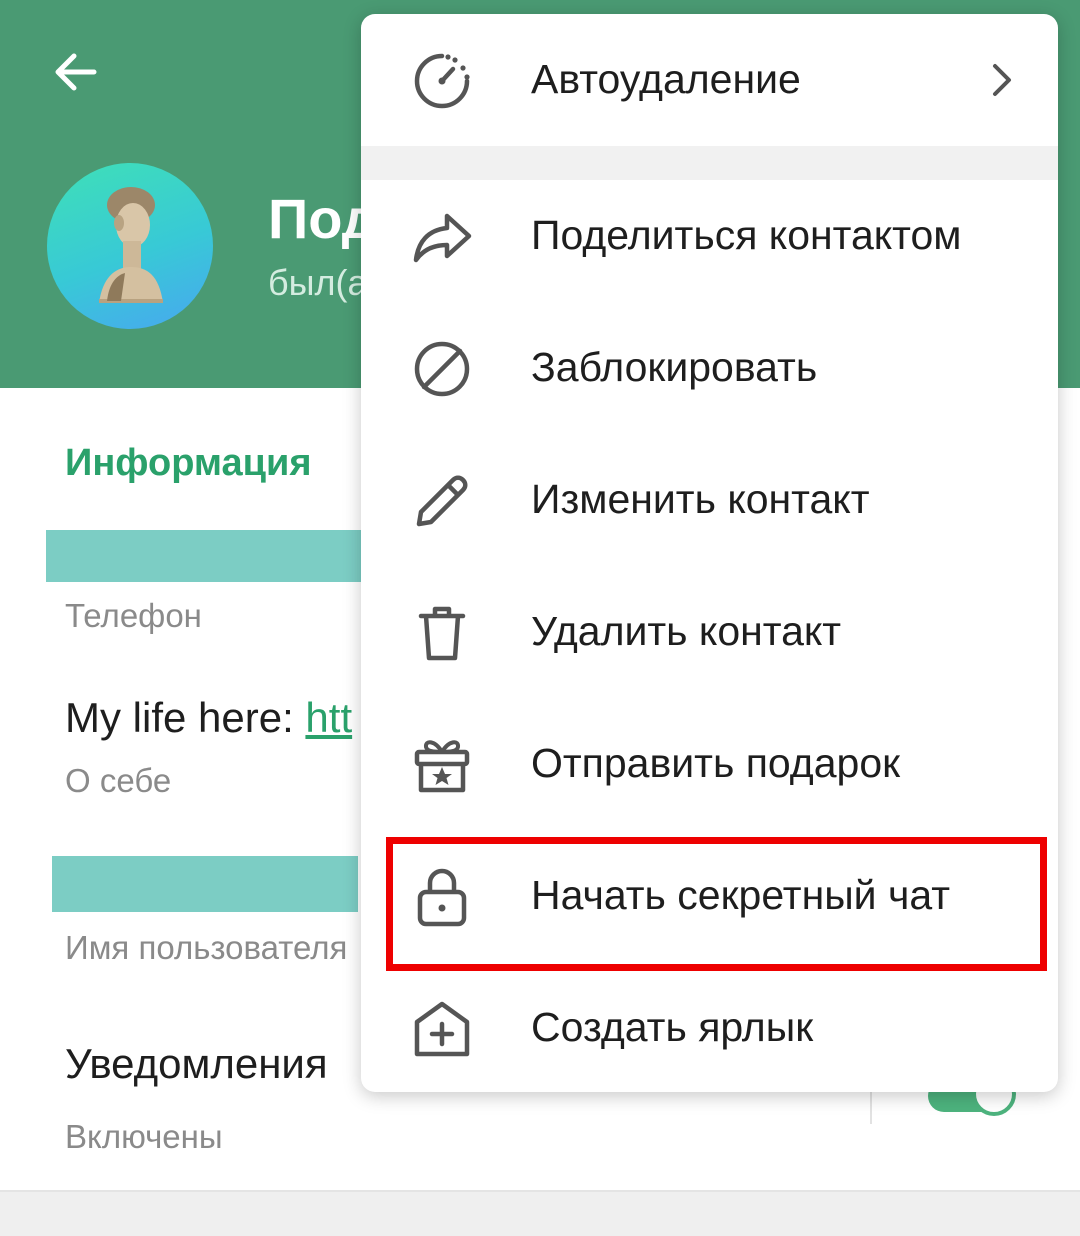  Describe the element at coordinates (672, 1027) in the screenshot. I see `menu-item-label: Создать ярлык` at that location.